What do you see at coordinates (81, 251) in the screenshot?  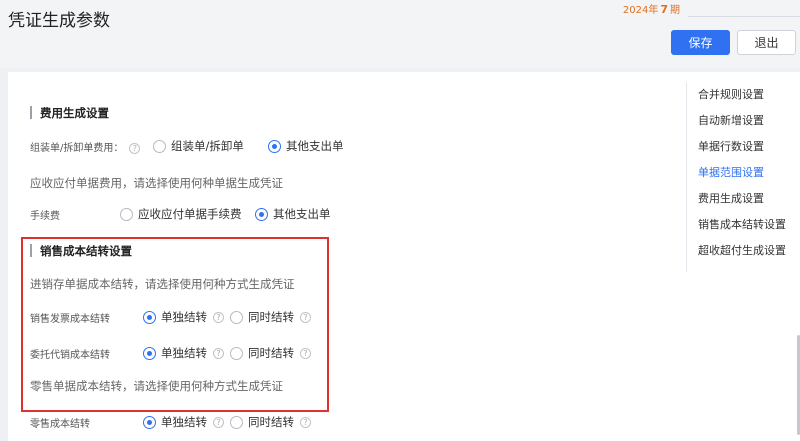 I see `cost-section-title: 销售成本结转设置` at bounding box center [81, 251].